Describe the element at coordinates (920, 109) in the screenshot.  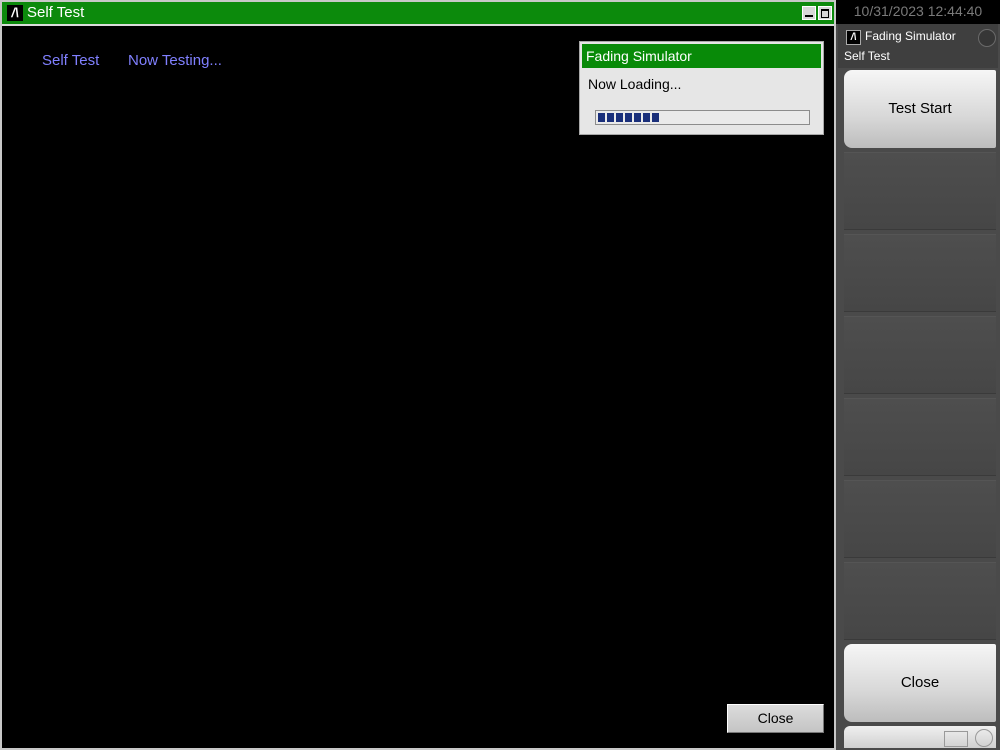
I see `test-start-softkey: Test Start` at that location.